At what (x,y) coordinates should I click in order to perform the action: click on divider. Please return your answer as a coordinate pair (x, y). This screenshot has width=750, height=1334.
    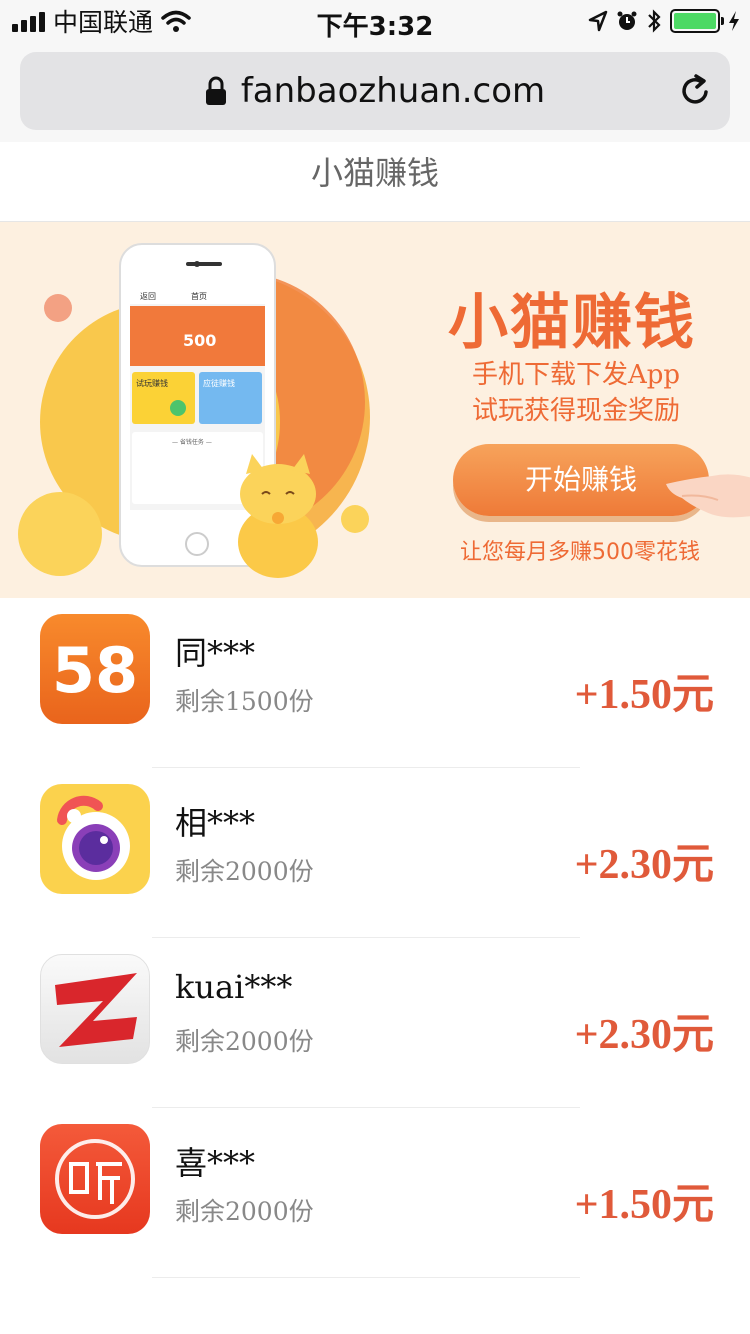
    Looking at the image, I should click on (366, 1277).